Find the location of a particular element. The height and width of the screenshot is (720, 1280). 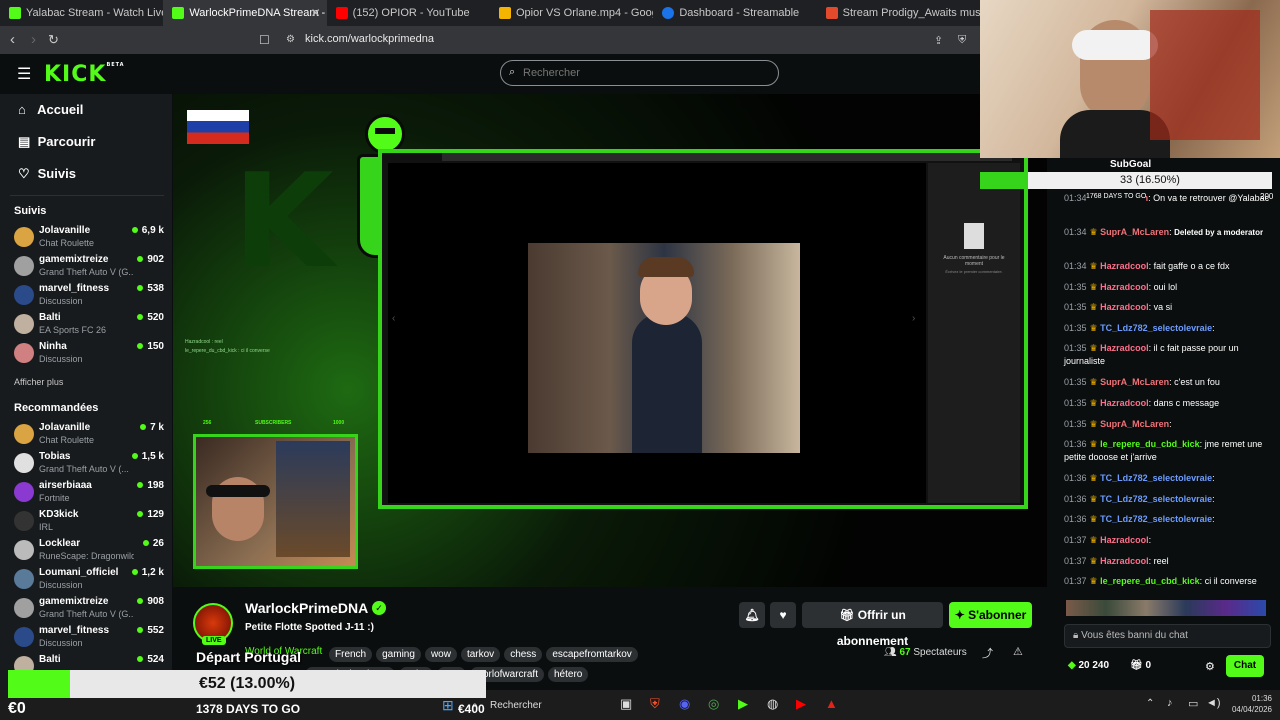

sidebar-channel: gamemixtreize Grand Theft Auto V (G... 902 is located at coordinates (89, 268).